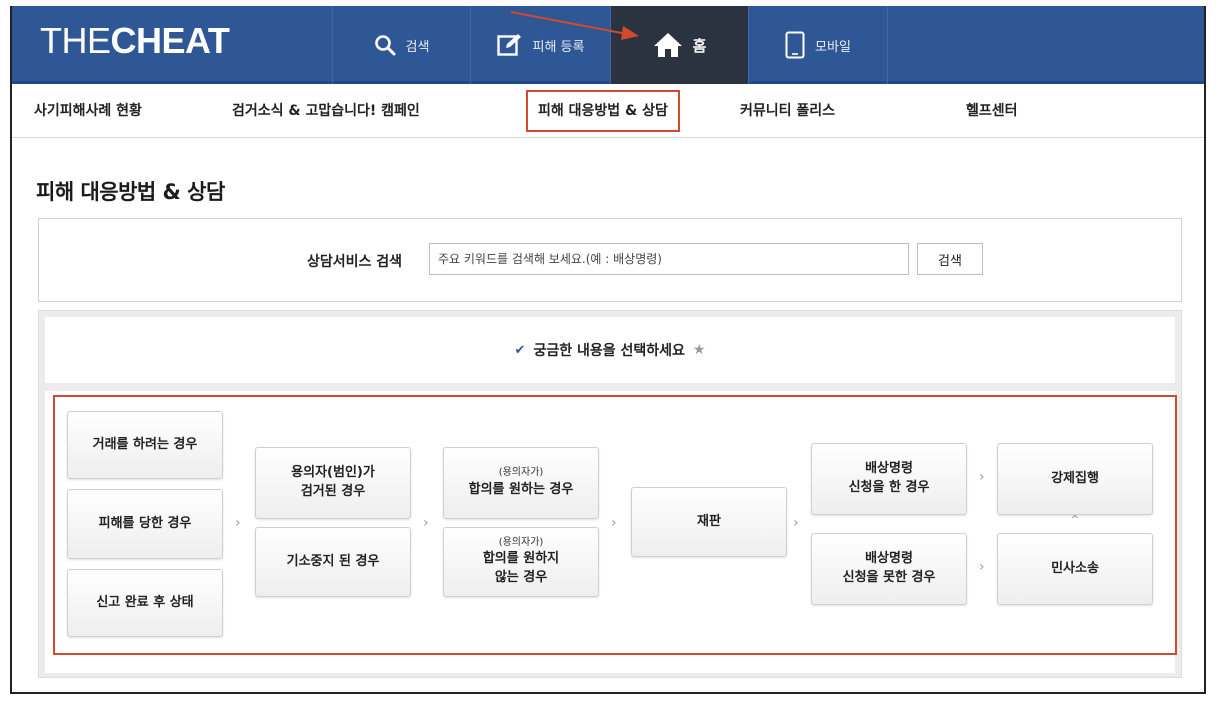  I want to click on flow-label: 거래를 하려는 경우, so click(145, 444).